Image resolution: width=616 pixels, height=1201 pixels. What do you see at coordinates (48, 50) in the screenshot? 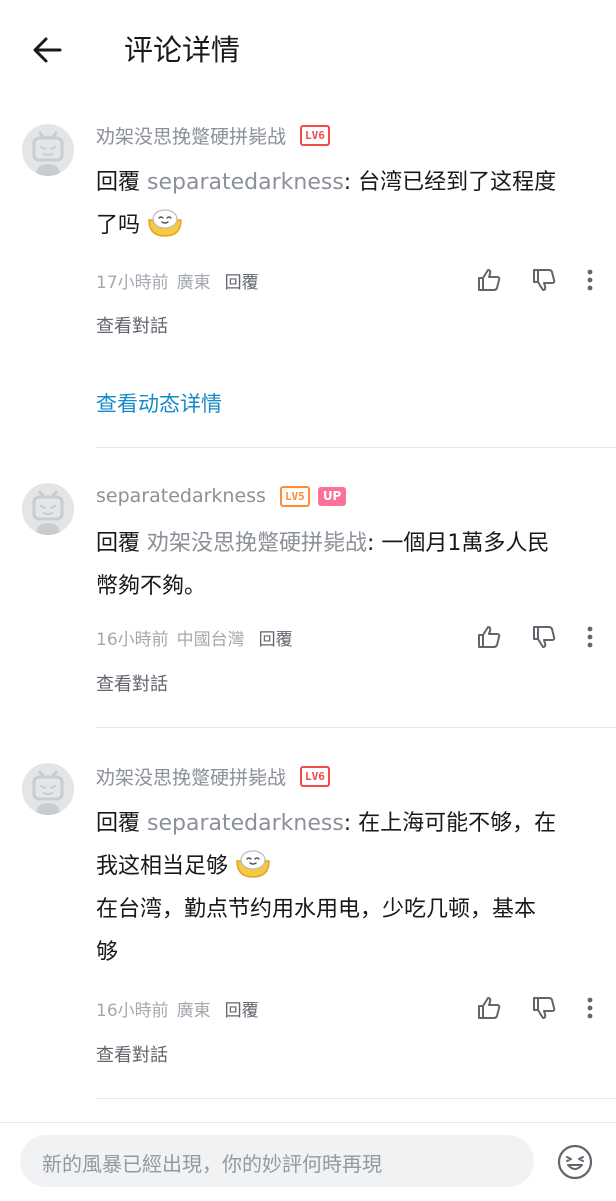
I see `back-arrow-icon` at bounding box center [48, 50].